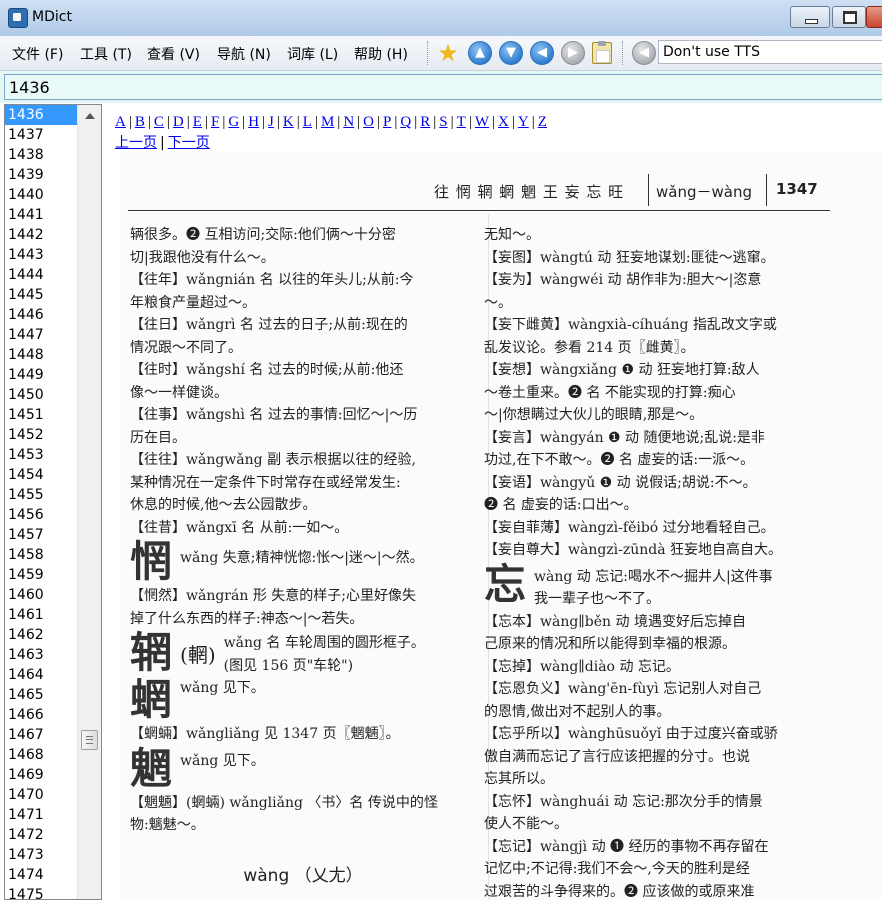 The image size is (882, 900). Describe the element at coordinates (288, 122) in the screenshot. I see `index-link-k: K` at that location.